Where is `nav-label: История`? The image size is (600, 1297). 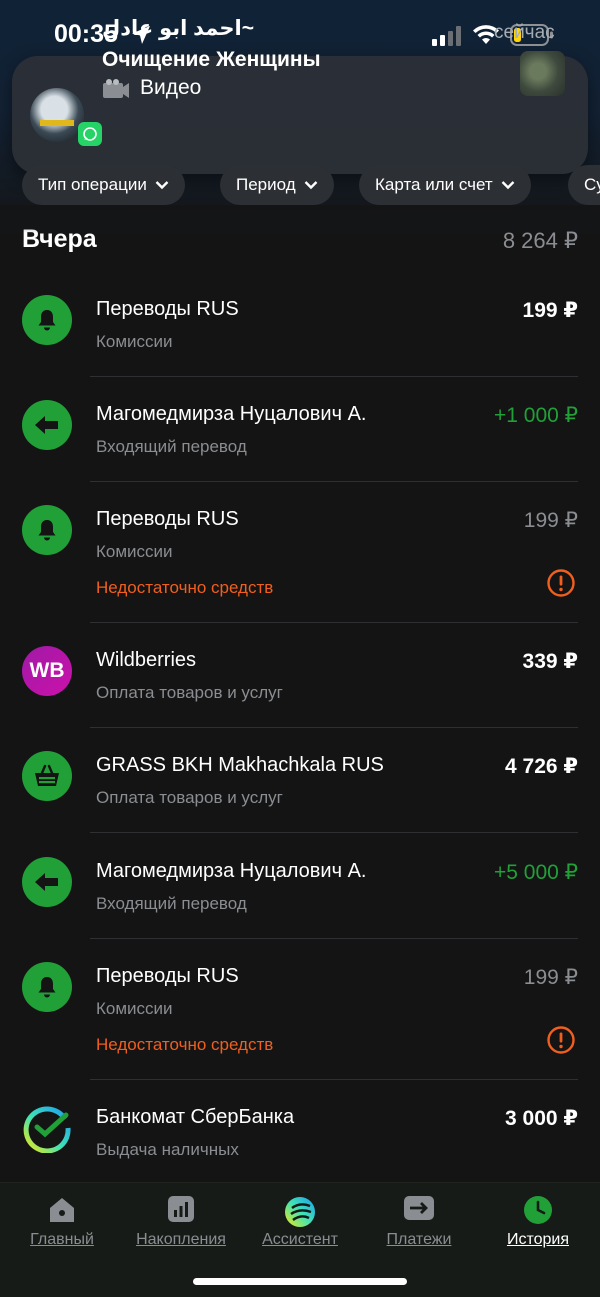 nav-label: История is located at coordinates (538, 1239).